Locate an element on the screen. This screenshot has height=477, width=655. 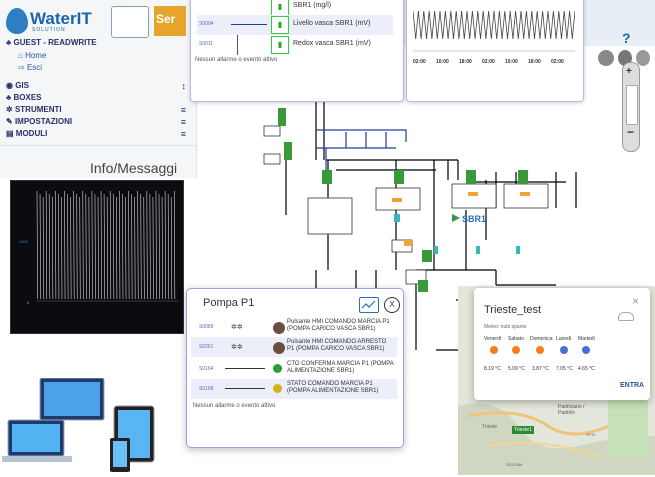
water-drop-icon is located at coordinates (17, 21).